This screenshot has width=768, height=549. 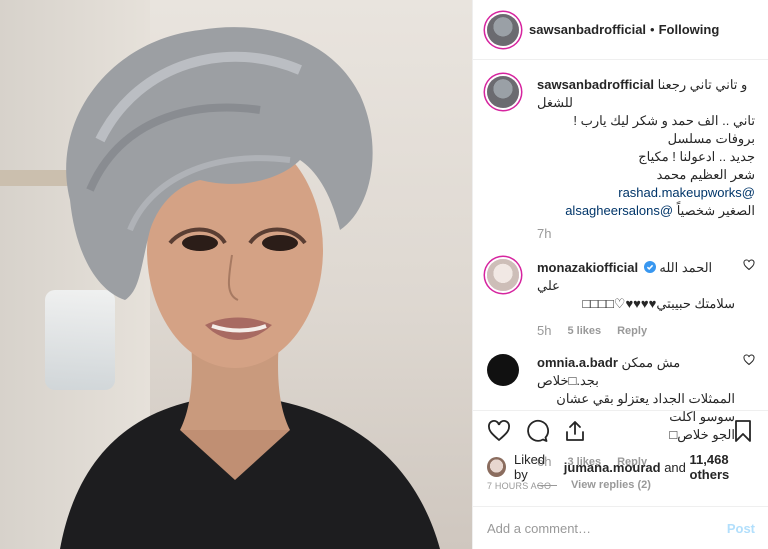 What do you see at coordinates (620, 430) in the screenshot?
I see `post-actions-bar` at bounding box center [620, 430].